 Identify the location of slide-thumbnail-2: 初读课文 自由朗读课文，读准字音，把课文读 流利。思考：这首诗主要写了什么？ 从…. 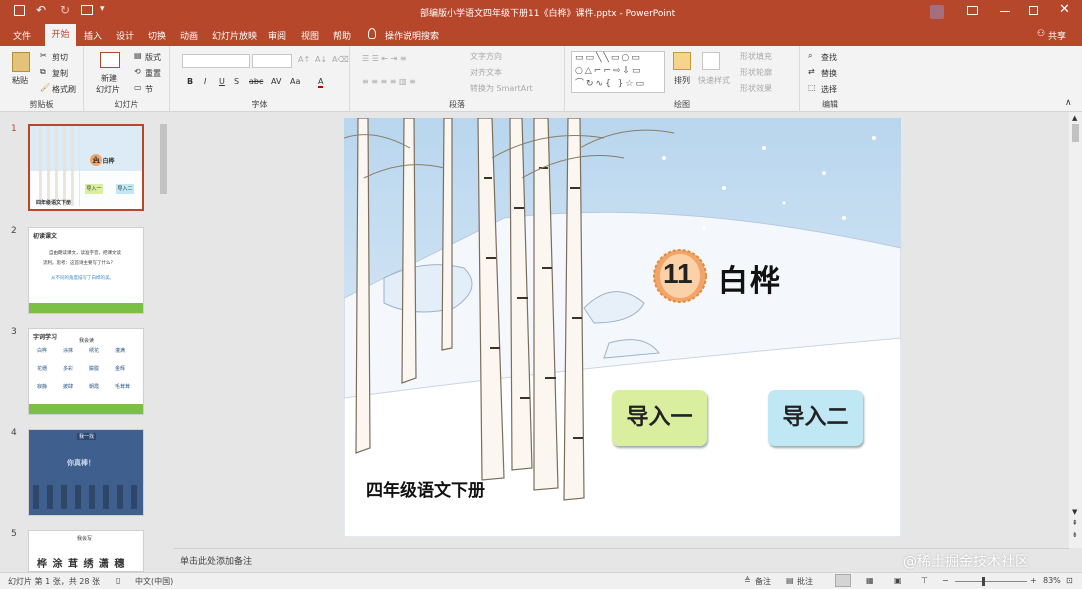
(86, 270).